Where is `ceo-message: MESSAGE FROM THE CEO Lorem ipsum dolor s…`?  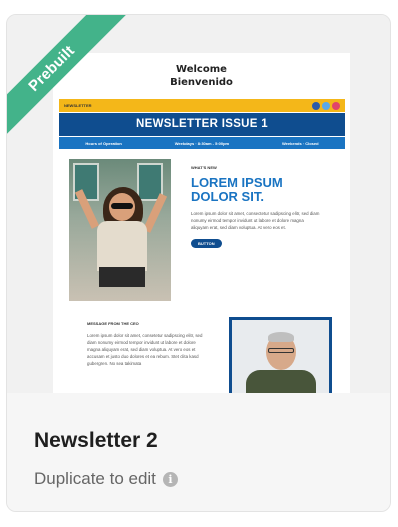
ceo-message: MESSAGE FROM THE CEO Lorem ipsum dolor s… is located at coordinates (147, 344).